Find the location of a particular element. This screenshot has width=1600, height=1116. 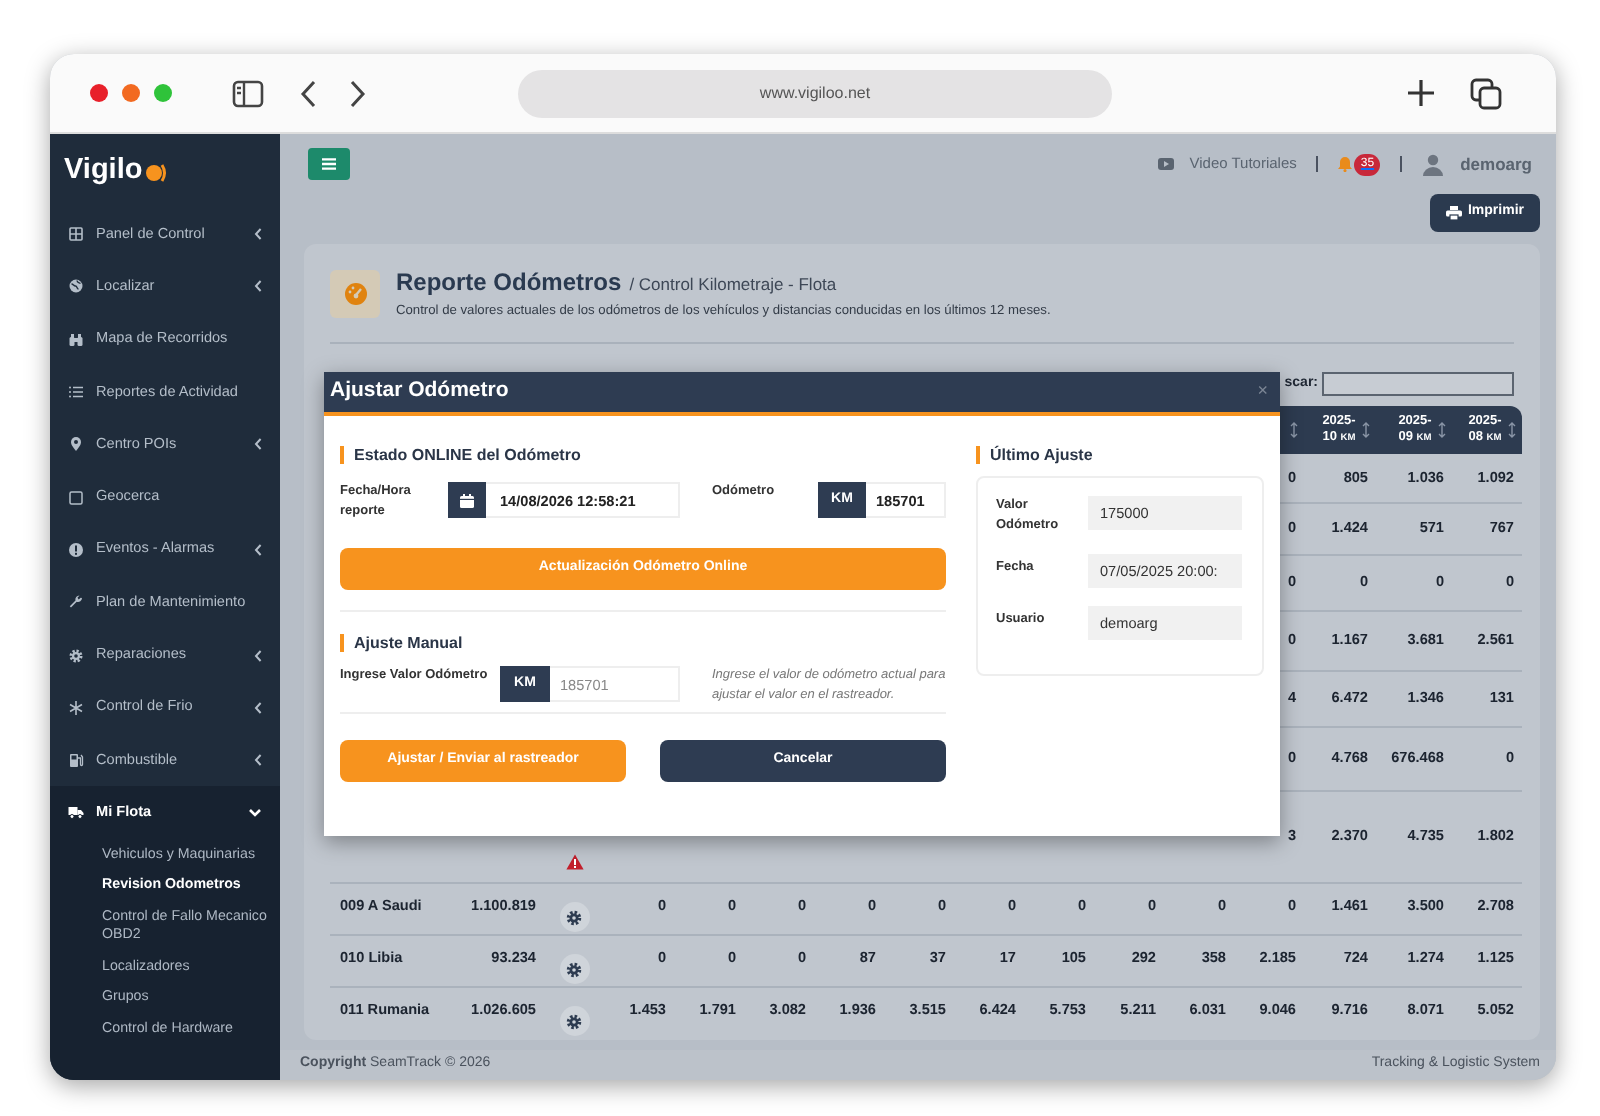

dialog-title: Ajustar Odómetro is located at coordinates (419, 391).